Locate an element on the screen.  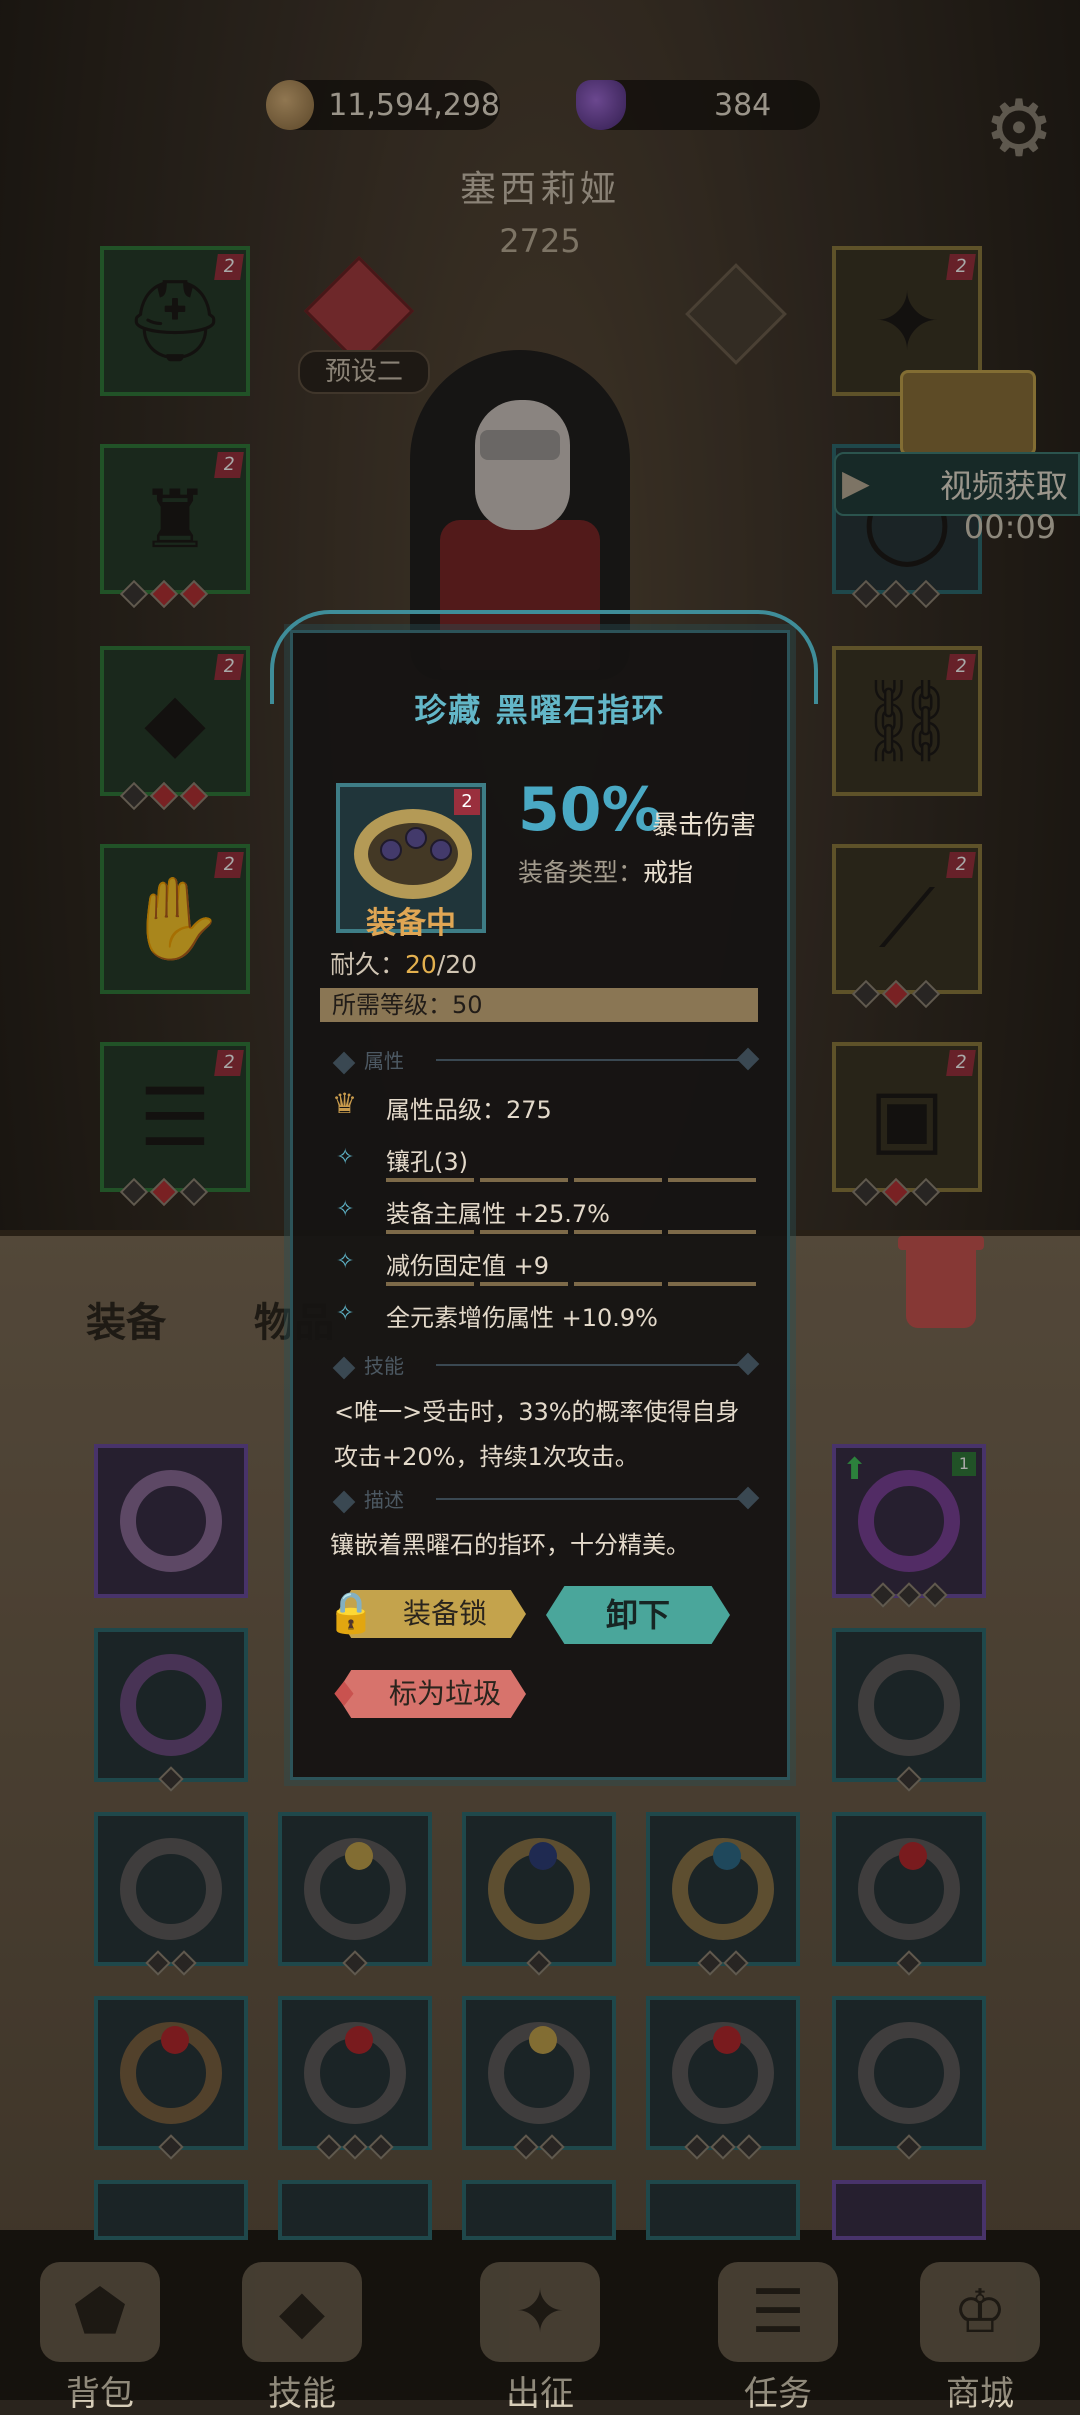
durability: 耐久：20/20 is located at coordinates (403, 963).